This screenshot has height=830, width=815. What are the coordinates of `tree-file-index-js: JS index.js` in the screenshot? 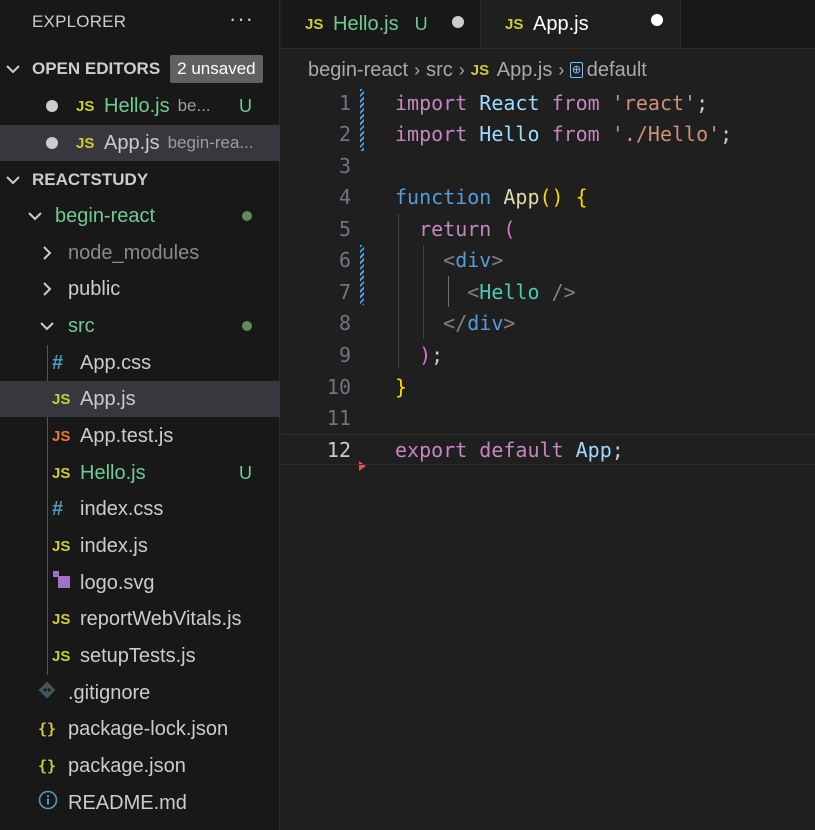 It's located at (140, 546).